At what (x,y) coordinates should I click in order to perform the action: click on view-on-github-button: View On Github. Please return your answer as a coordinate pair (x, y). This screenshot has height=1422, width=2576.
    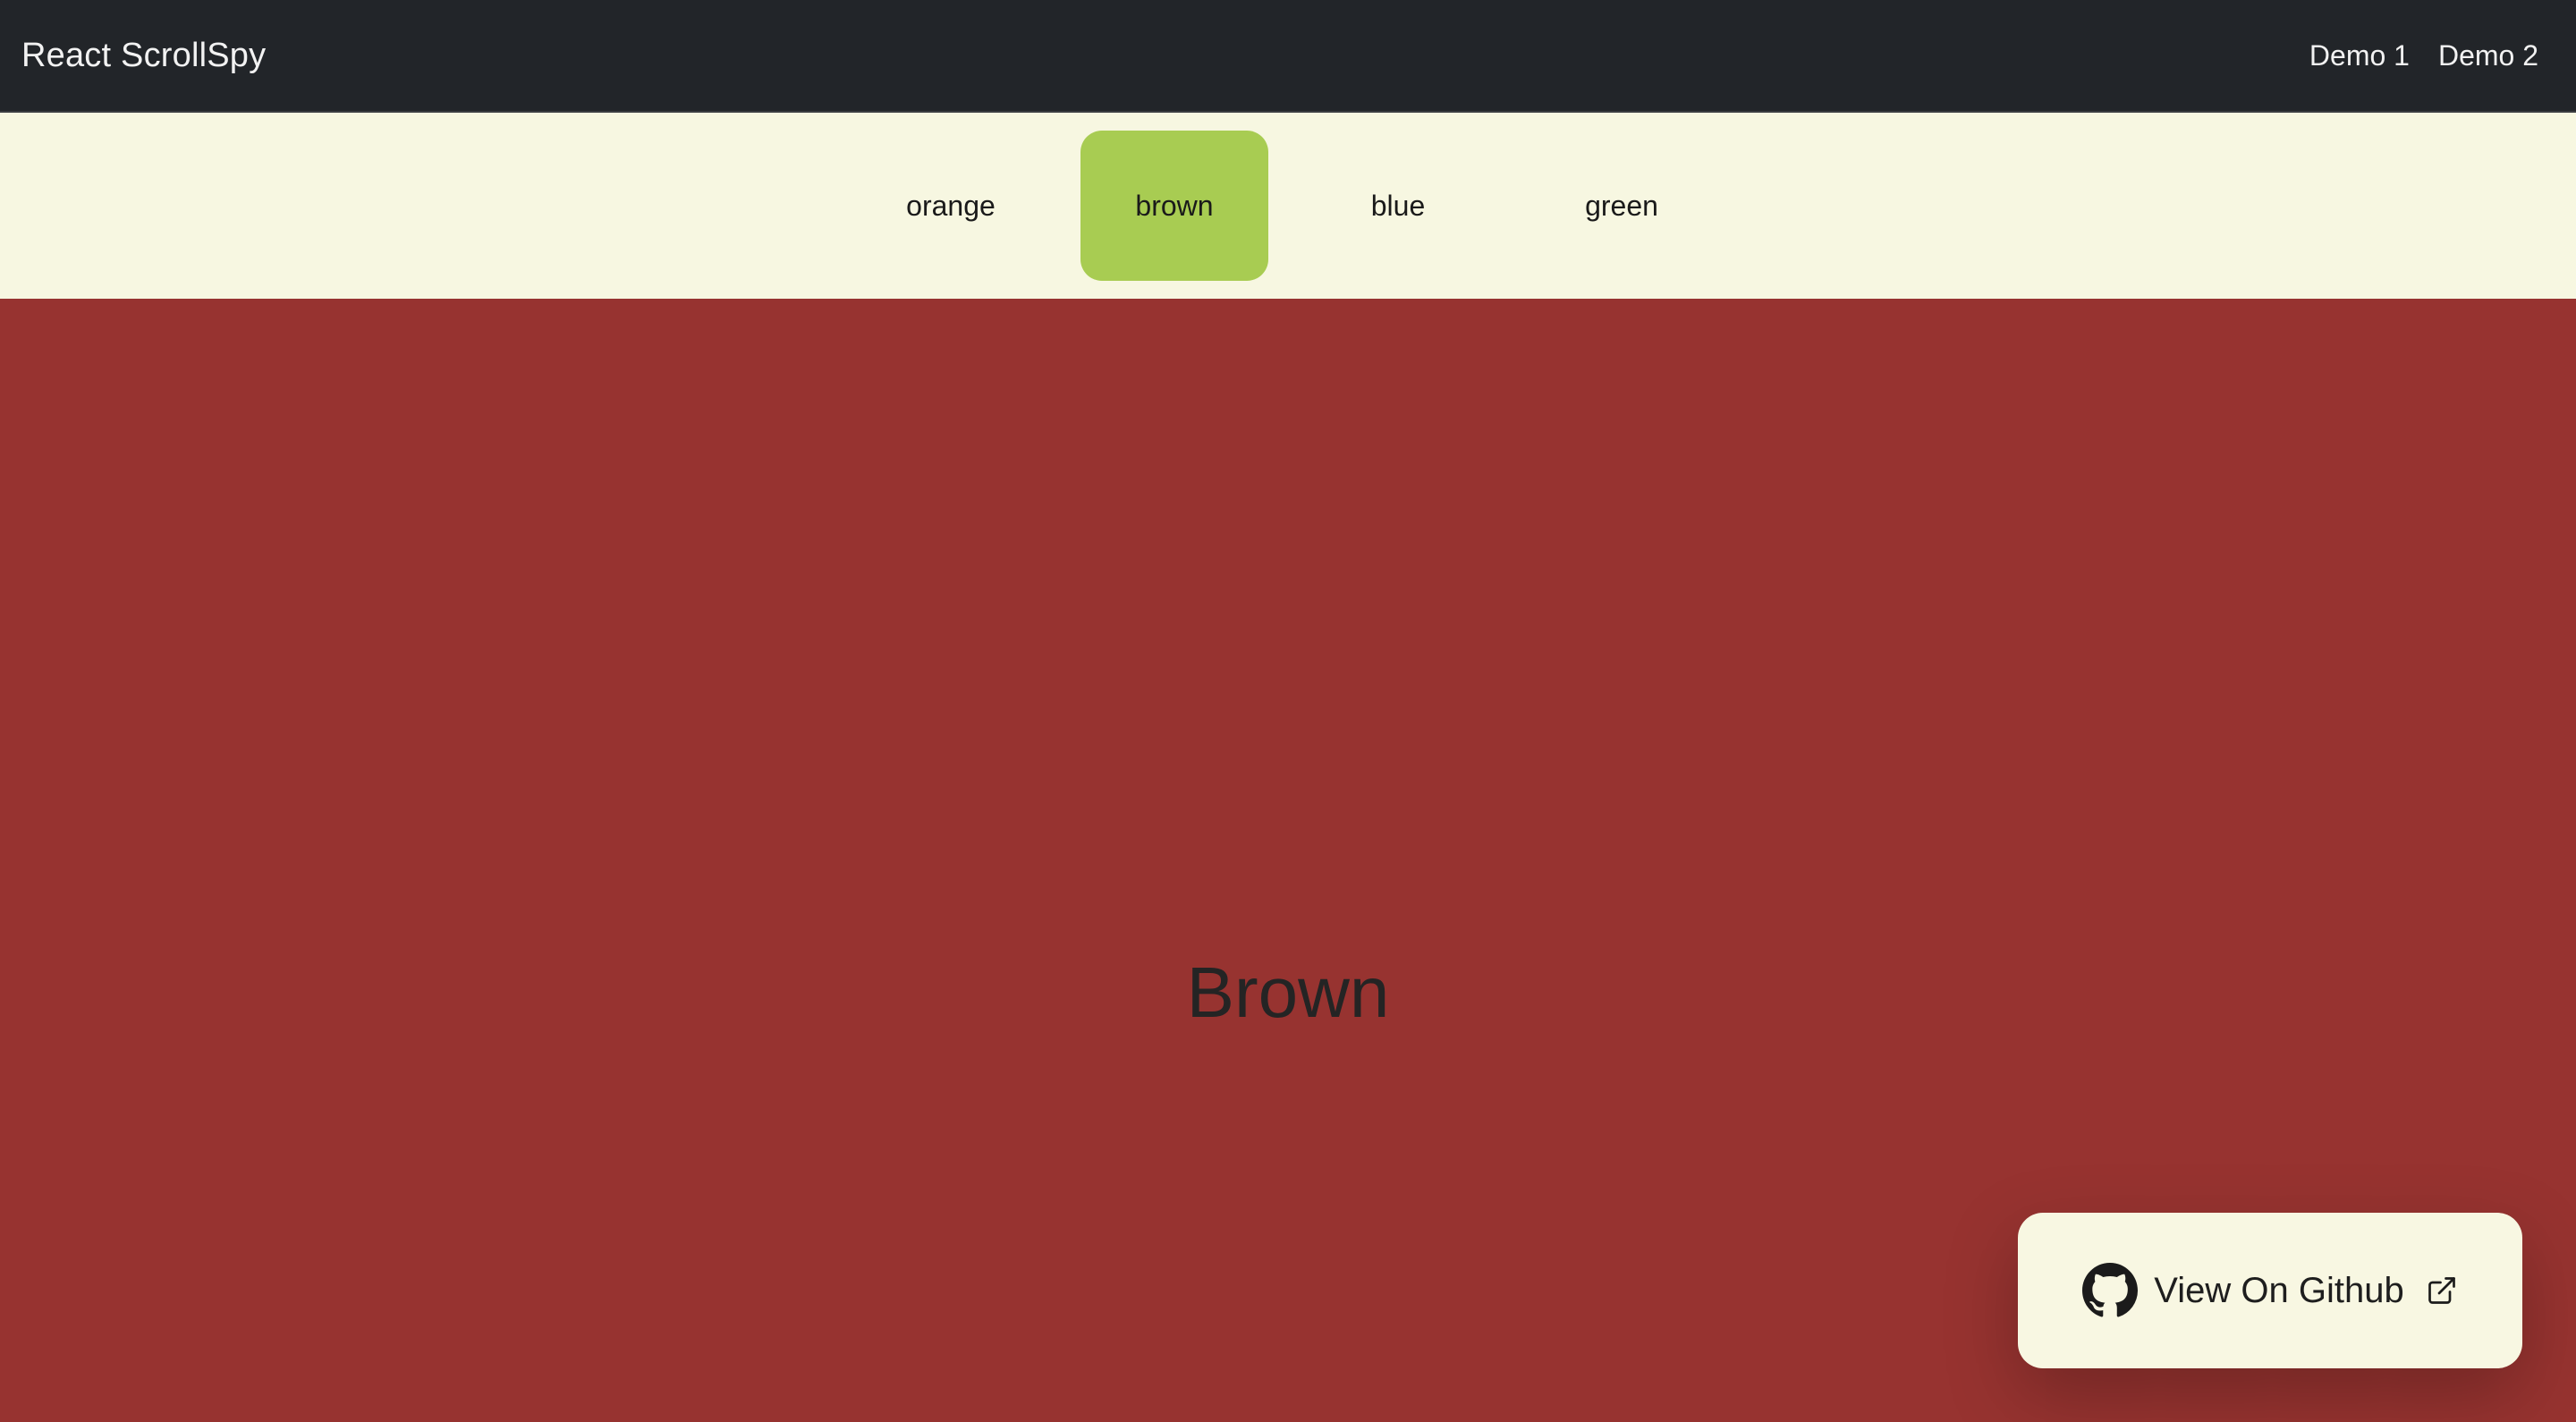
    Looking at the image, I should click on (2270, 1290).